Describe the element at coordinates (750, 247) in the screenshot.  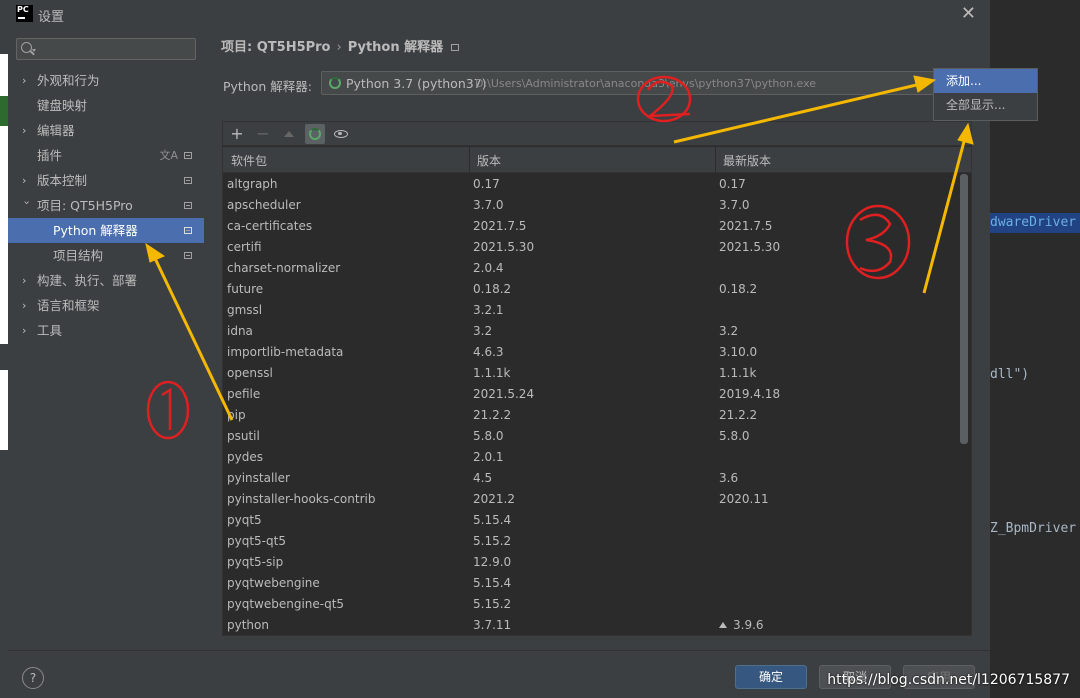
I see `package-latest-cell: 2021.5.30` at that location.